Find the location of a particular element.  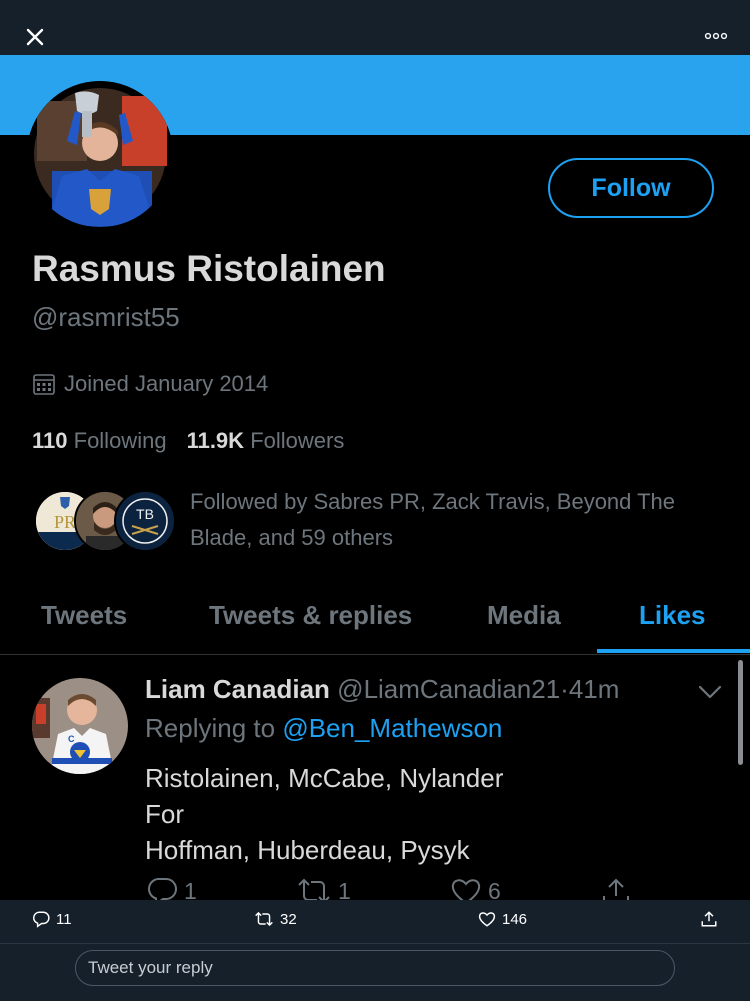

follower-avatar-text-tb: TB is located at coordinates (145, 514).